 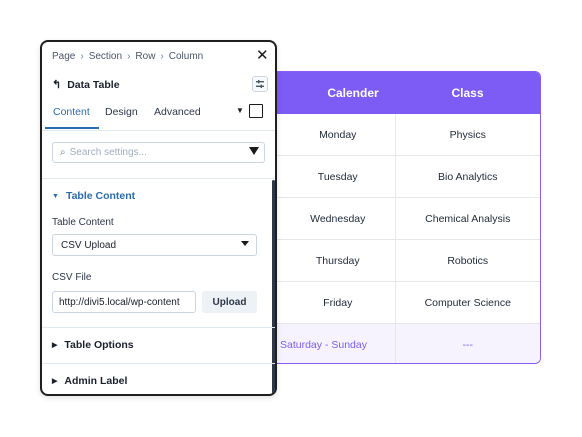 What do you see at coordinates (467, 93) in the screenshot?
I see `column-header-class: Class` at bounding box center [467, 93].